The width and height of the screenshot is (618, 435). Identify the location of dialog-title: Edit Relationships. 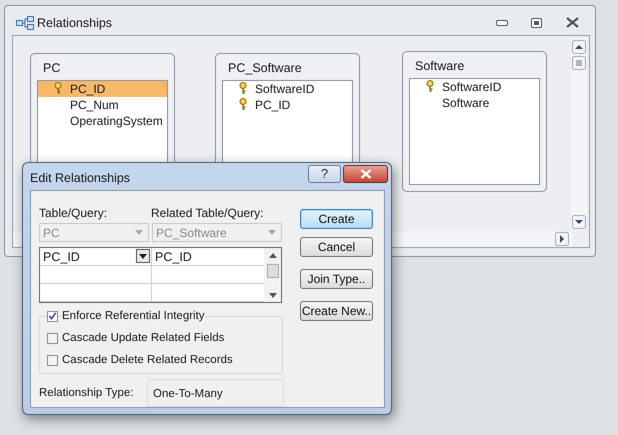
(80, 178).